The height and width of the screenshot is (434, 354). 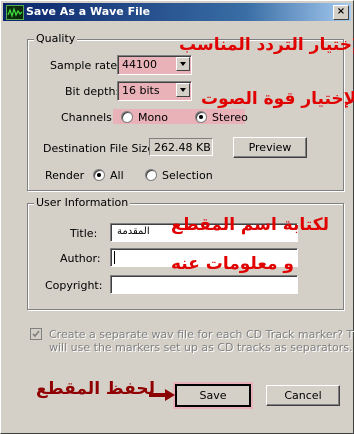 I want to click on bit-depth-select: 16 bits, so click(x=154, y=91).